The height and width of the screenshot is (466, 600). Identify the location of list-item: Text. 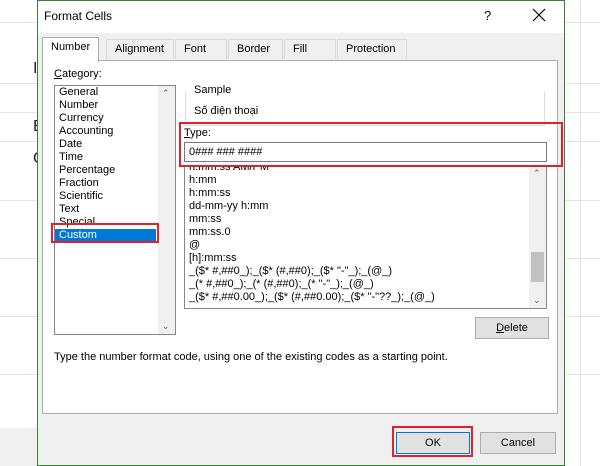
(115, 209).